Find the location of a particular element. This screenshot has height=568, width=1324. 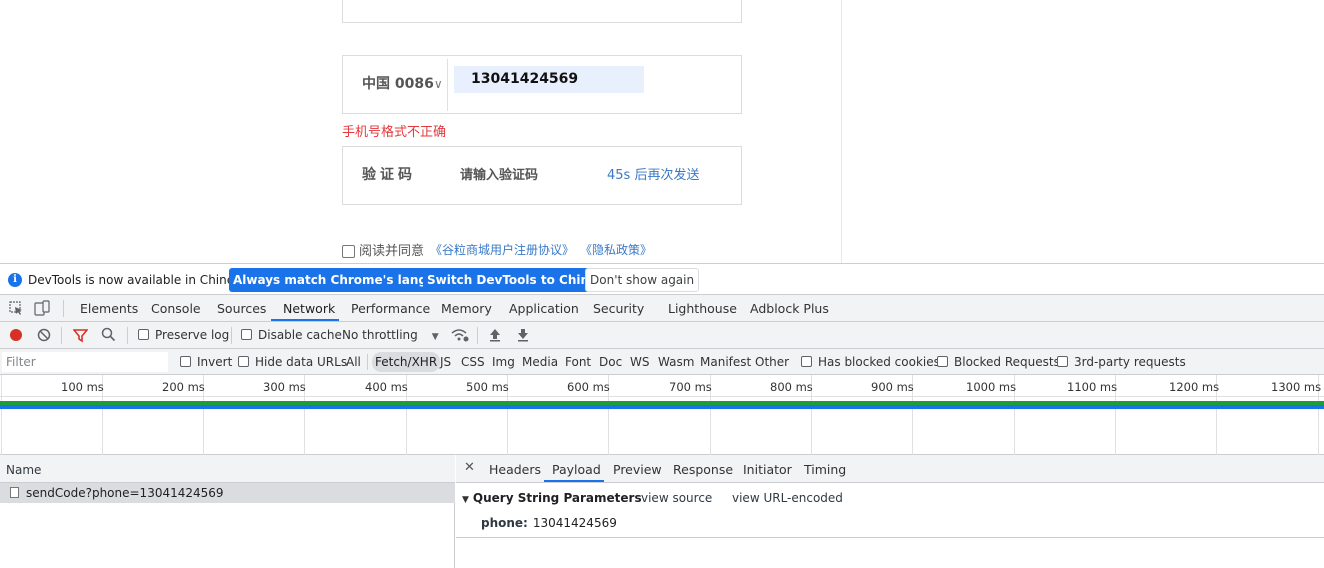

throttling-select: No throttling ▼ is located at coordinates (390, 335).